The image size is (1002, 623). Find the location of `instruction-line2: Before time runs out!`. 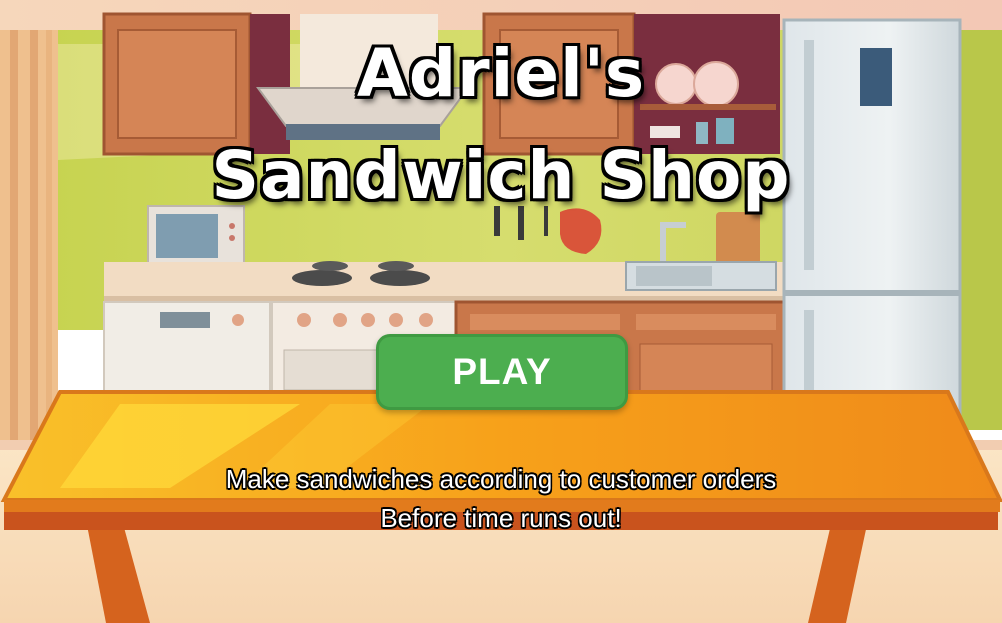

instruction-line2: Before time runs out! is located at coordinates (501, 518).